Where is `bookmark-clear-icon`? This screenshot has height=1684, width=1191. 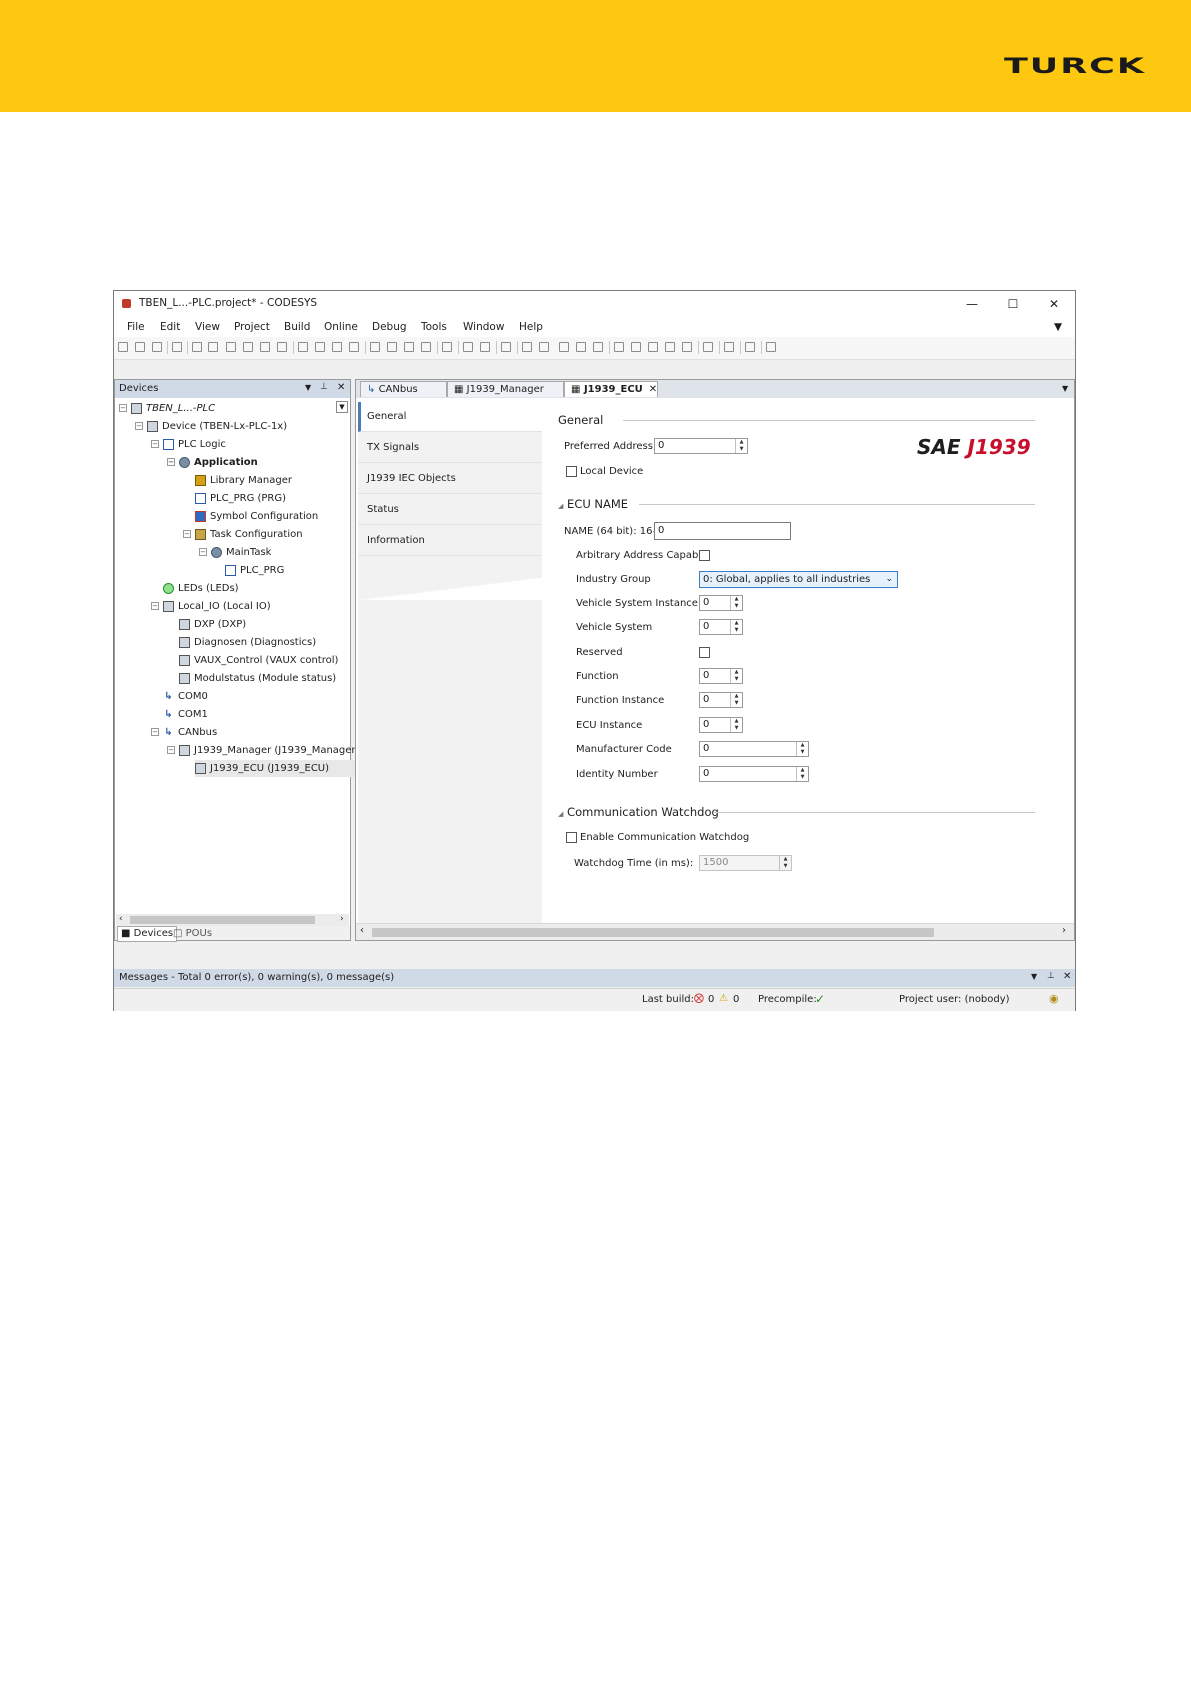
bookmark-clear-icon is located at coordinates (426, 347).